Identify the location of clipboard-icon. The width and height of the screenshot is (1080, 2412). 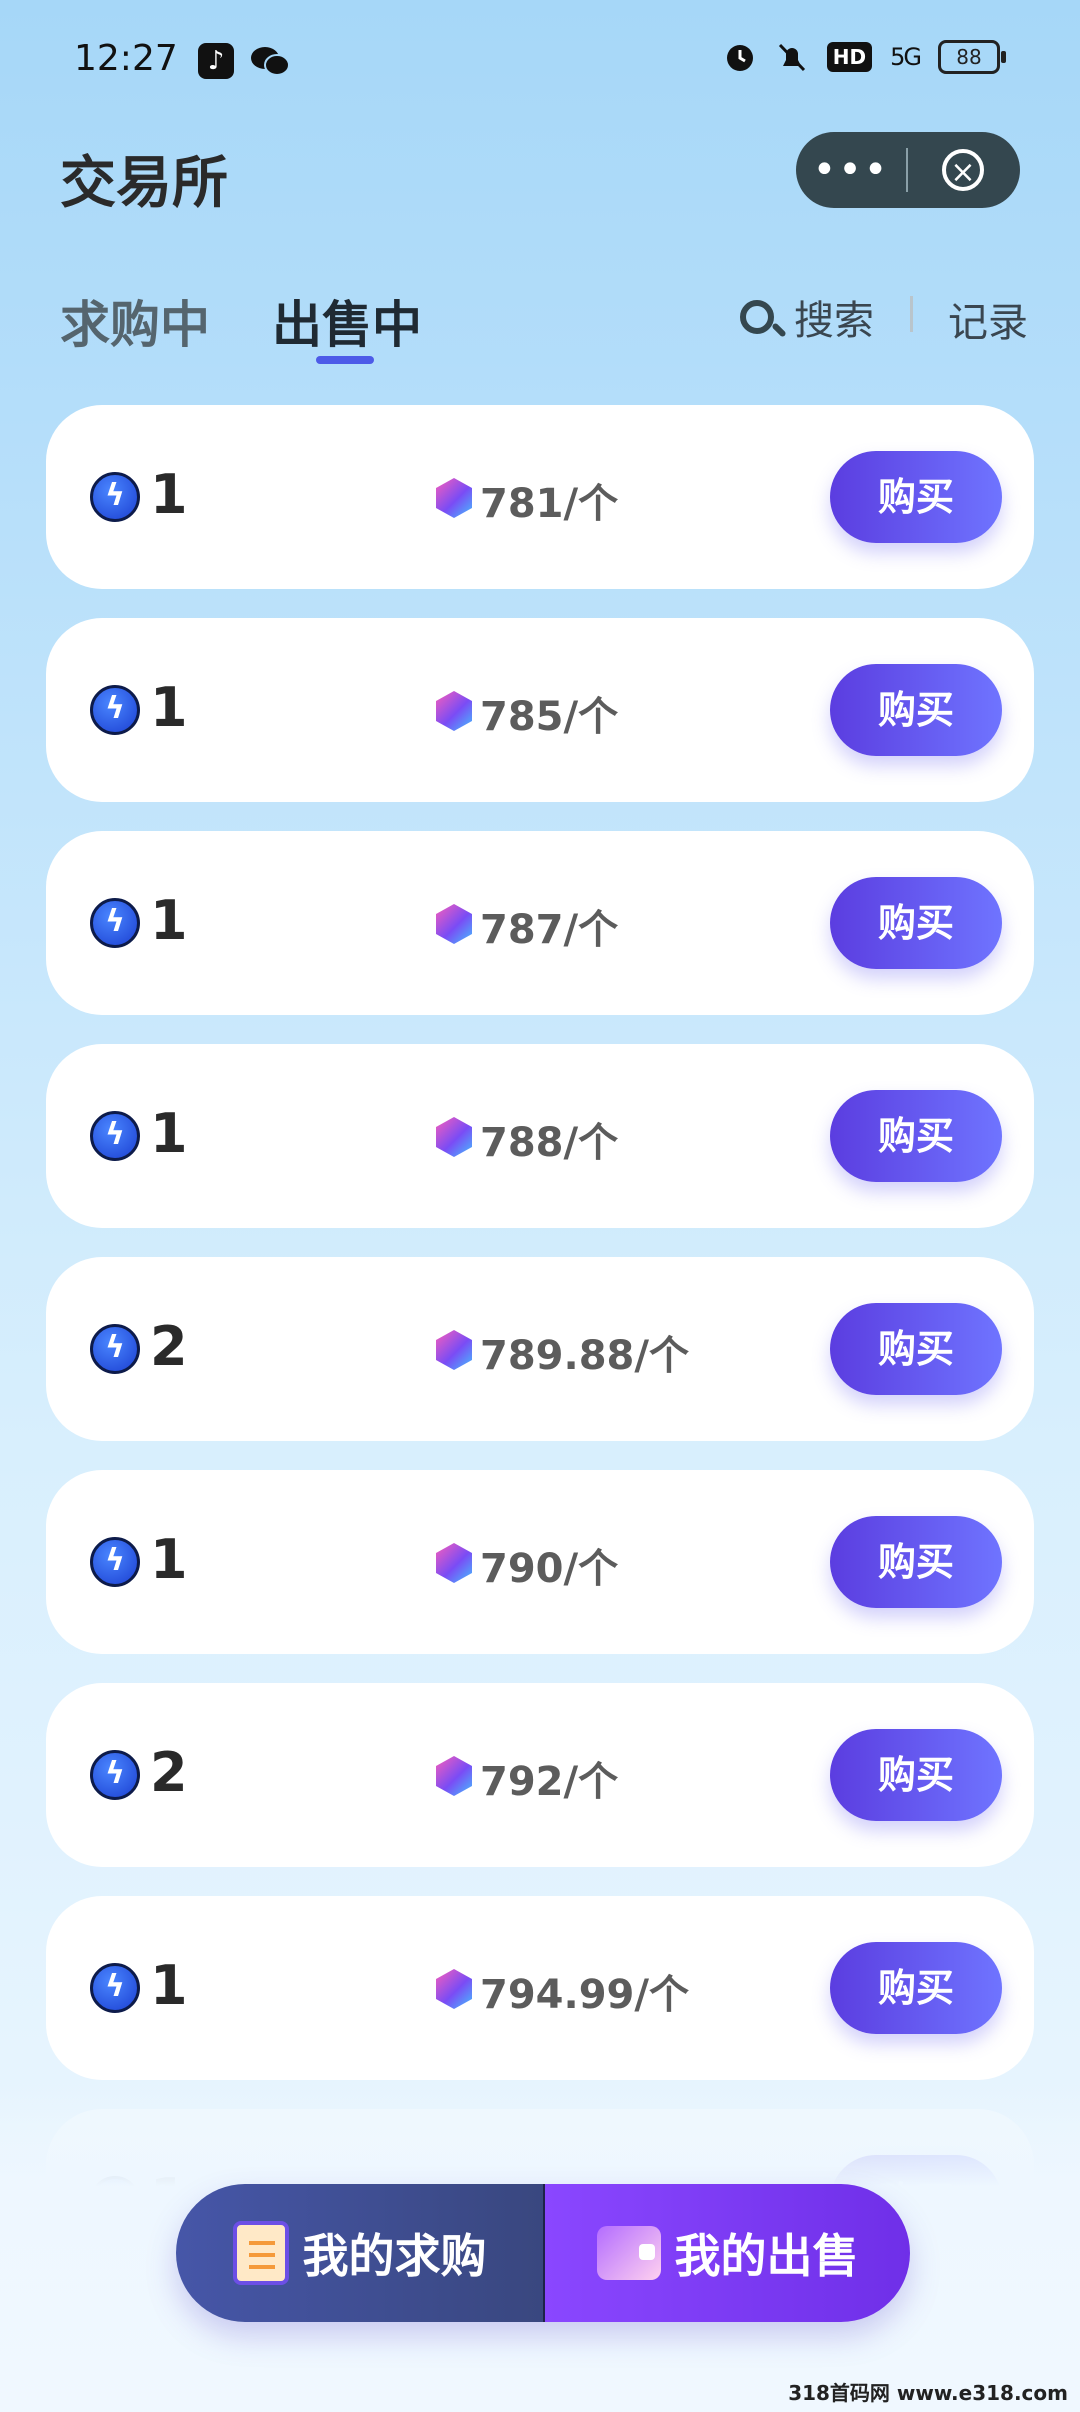
(260, 2253).